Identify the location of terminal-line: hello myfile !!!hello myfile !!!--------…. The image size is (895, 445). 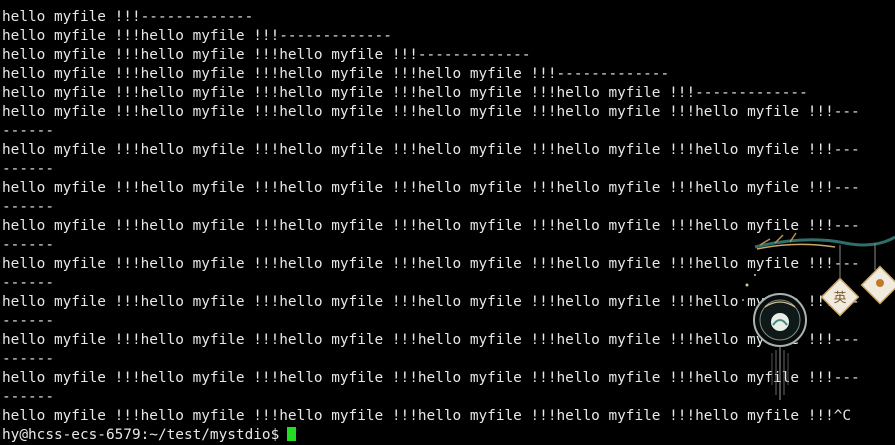
(197, 36).